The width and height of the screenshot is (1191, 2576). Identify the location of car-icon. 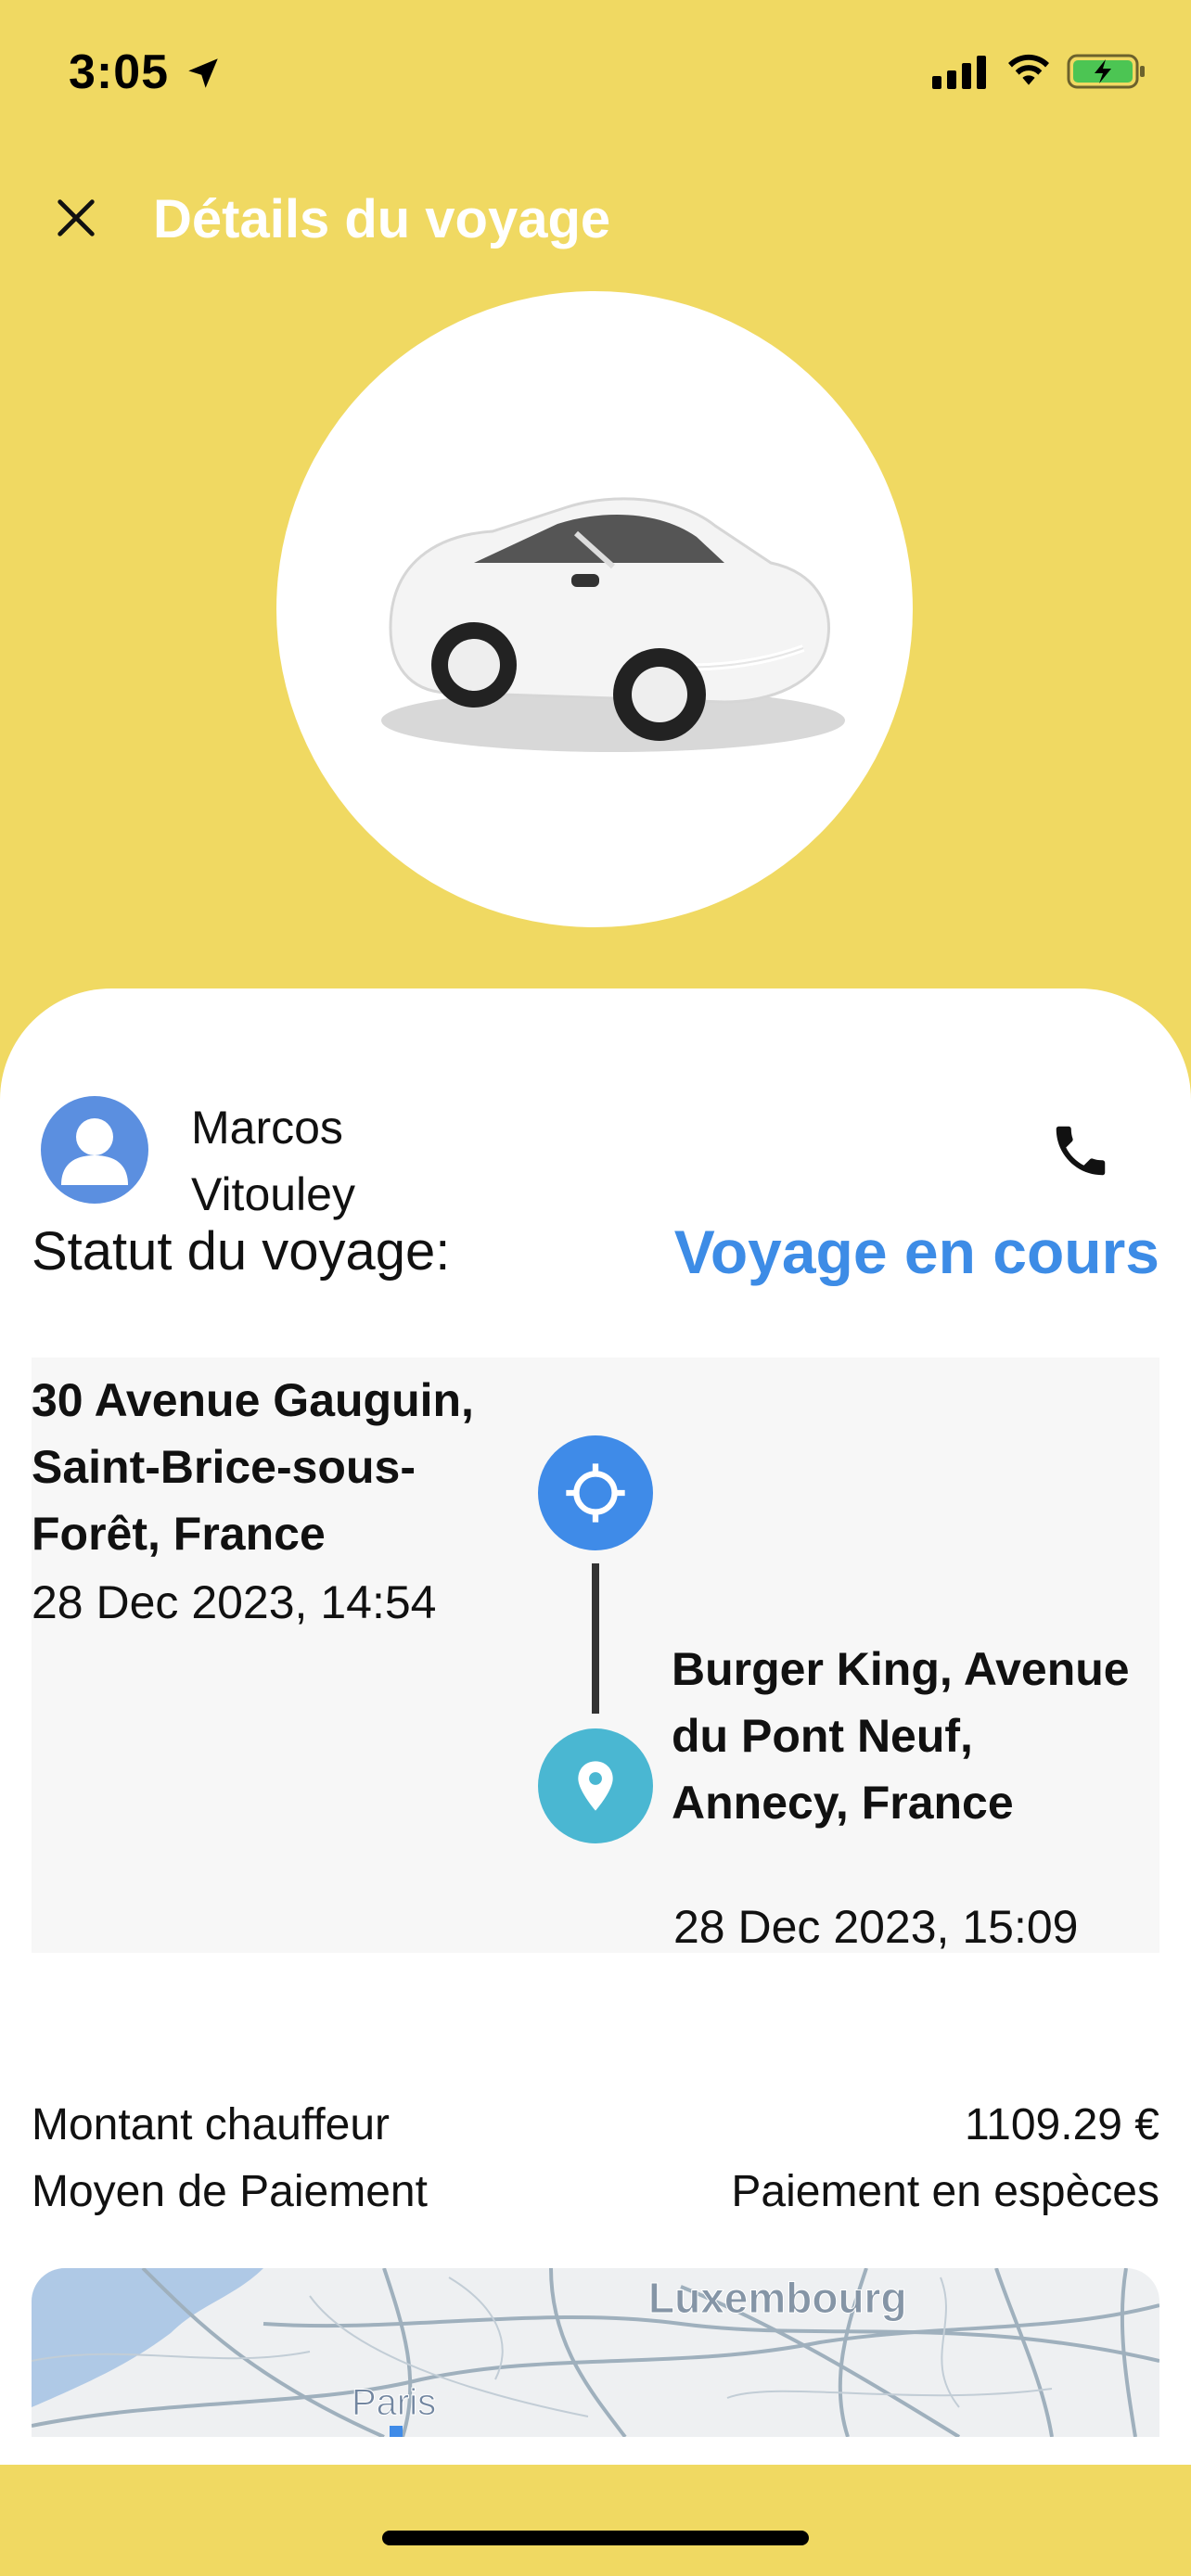
(613, 625).